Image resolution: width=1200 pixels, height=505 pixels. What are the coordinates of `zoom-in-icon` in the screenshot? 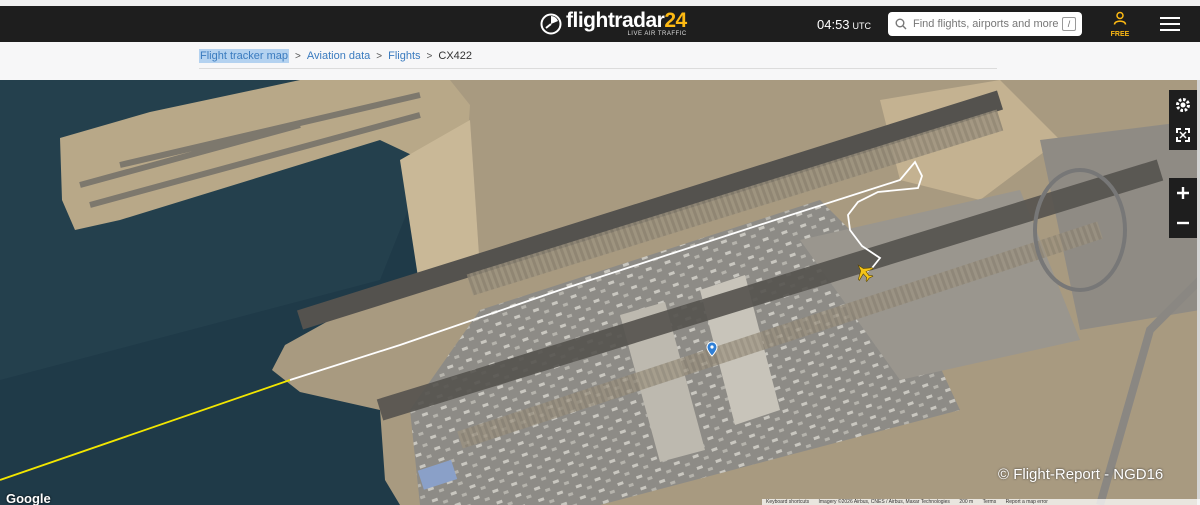 It's located at (1183, 193).